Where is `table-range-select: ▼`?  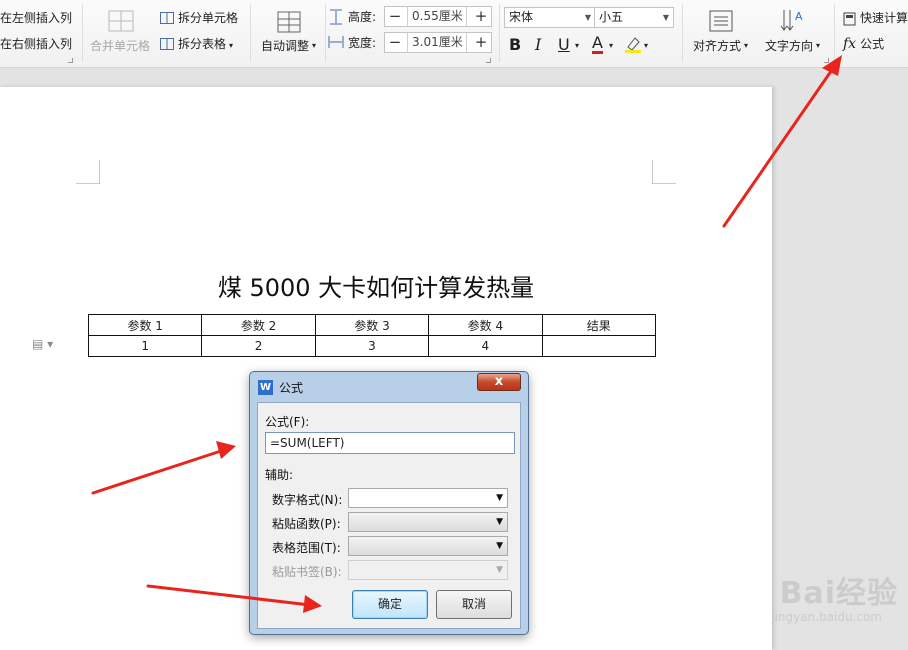
table-range-select: ▼ is located at coordinates (428, 546).